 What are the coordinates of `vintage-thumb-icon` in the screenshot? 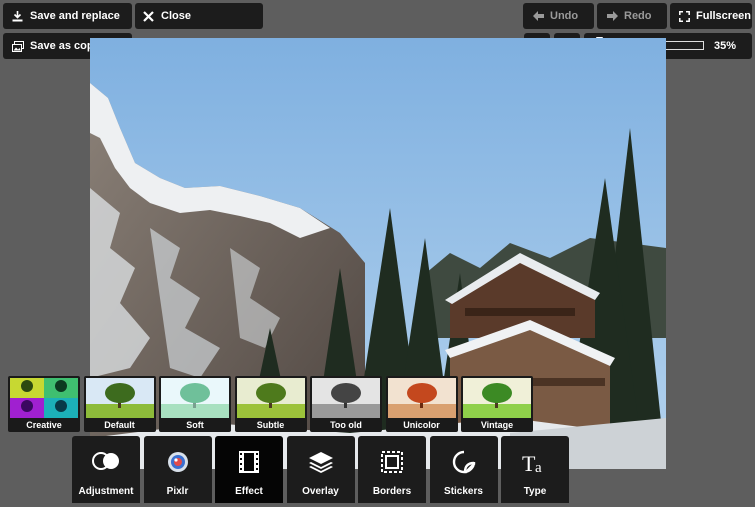 It's located at (497, 398).